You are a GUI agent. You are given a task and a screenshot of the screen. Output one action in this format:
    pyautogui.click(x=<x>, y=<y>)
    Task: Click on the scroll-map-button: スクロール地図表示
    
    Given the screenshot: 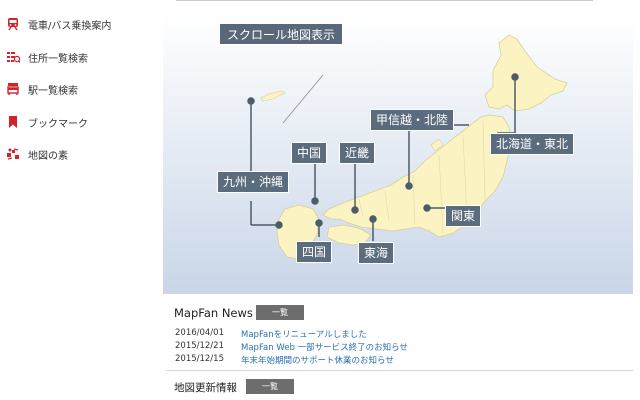 What is the action you would take?
    pyautogui.click(x=281, y=34)
    